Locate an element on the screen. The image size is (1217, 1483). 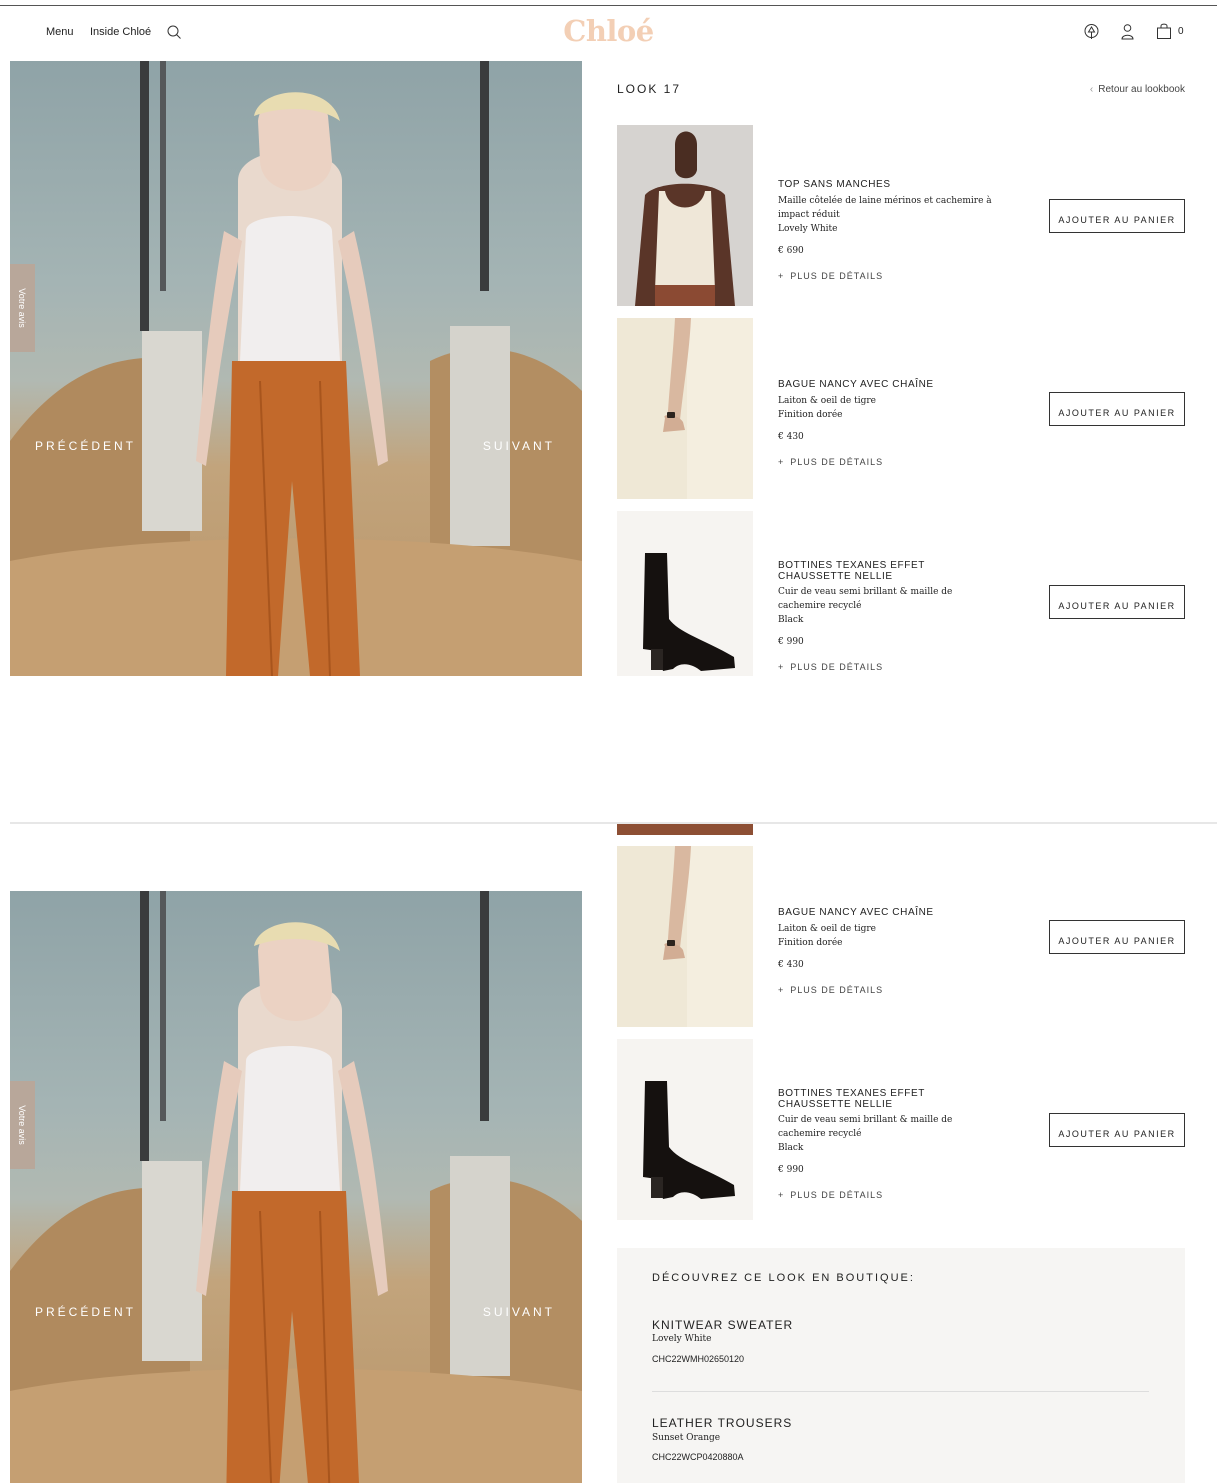
boutique-item-name: LEATHER TROUSERS is located at coordinates (722, 1423).